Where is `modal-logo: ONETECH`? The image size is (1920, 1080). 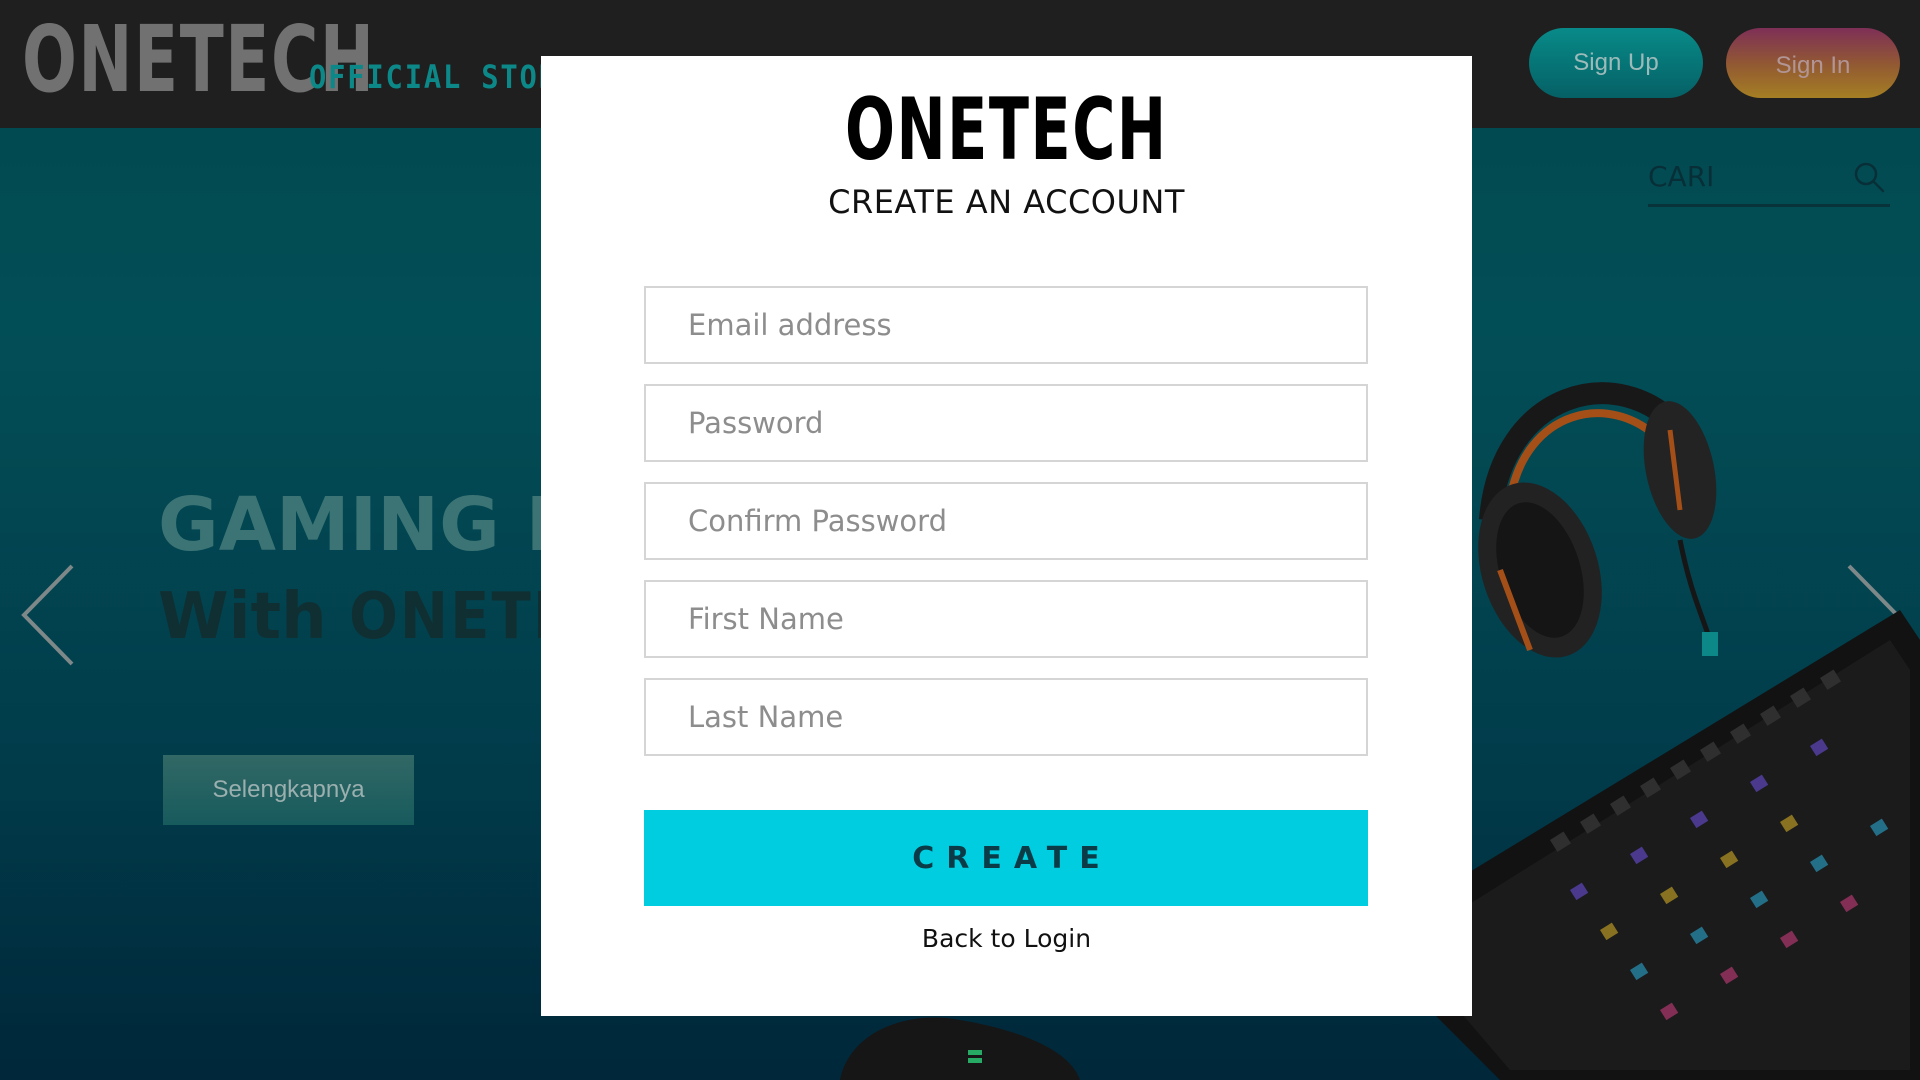 modal-logo: ONETECH is located at coordinates (1006, 130).